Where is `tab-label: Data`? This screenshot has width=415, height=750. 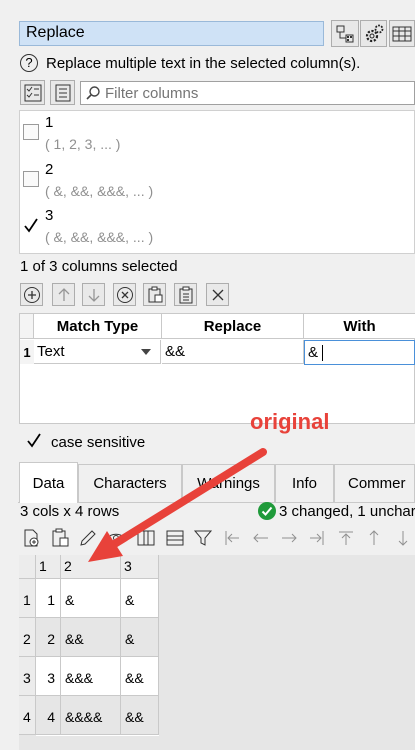 tab-label: Data is located at coordinates (48, 483).